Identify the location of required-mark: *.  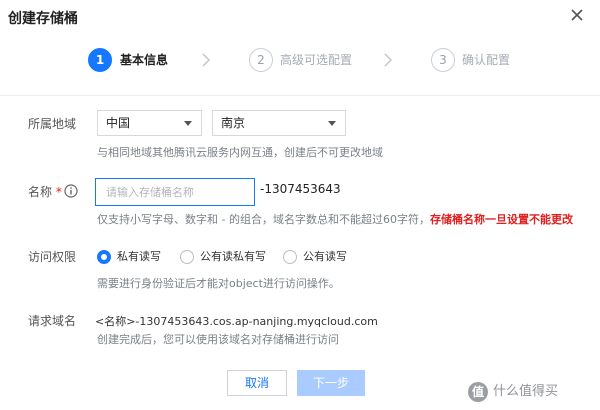
(58, 192).